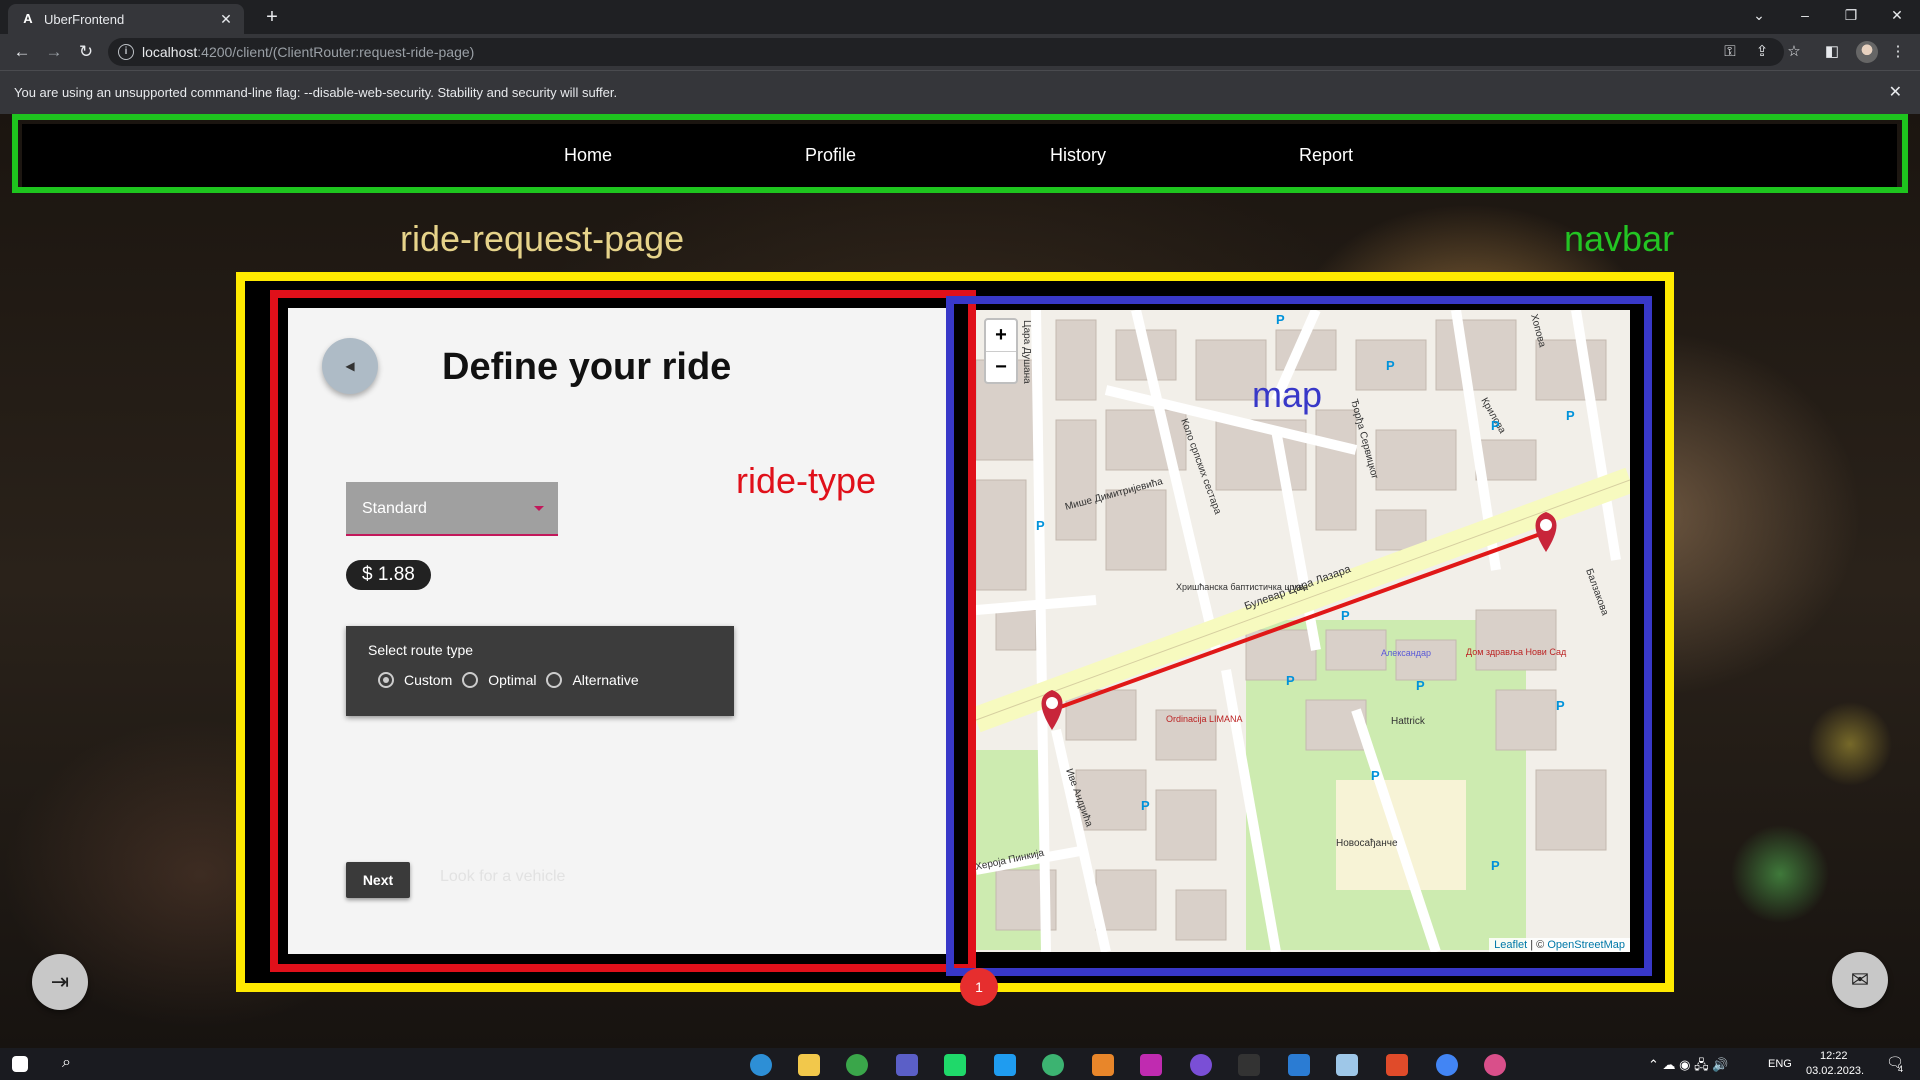 The width and height of the screenshot is (1920, 1080). What do you see at coordinates (1326, 155) in the screenshot?
I see `nav-report: Report` at bounding box center [1326, 155].